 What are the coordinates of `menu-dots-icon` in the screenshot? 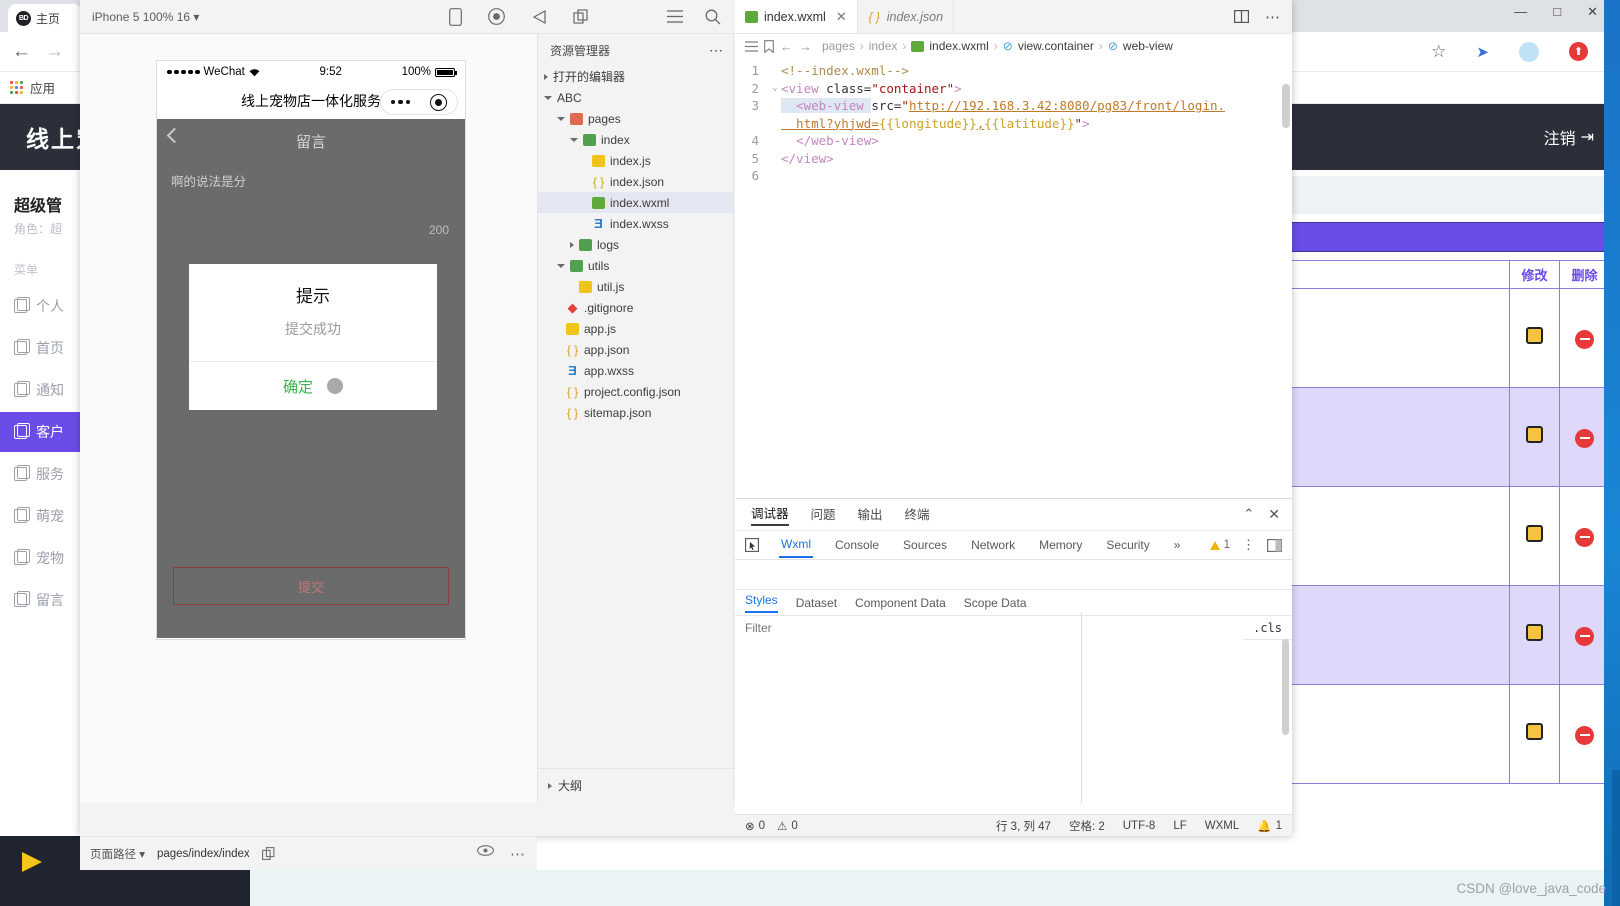 It's located at (400, 102).